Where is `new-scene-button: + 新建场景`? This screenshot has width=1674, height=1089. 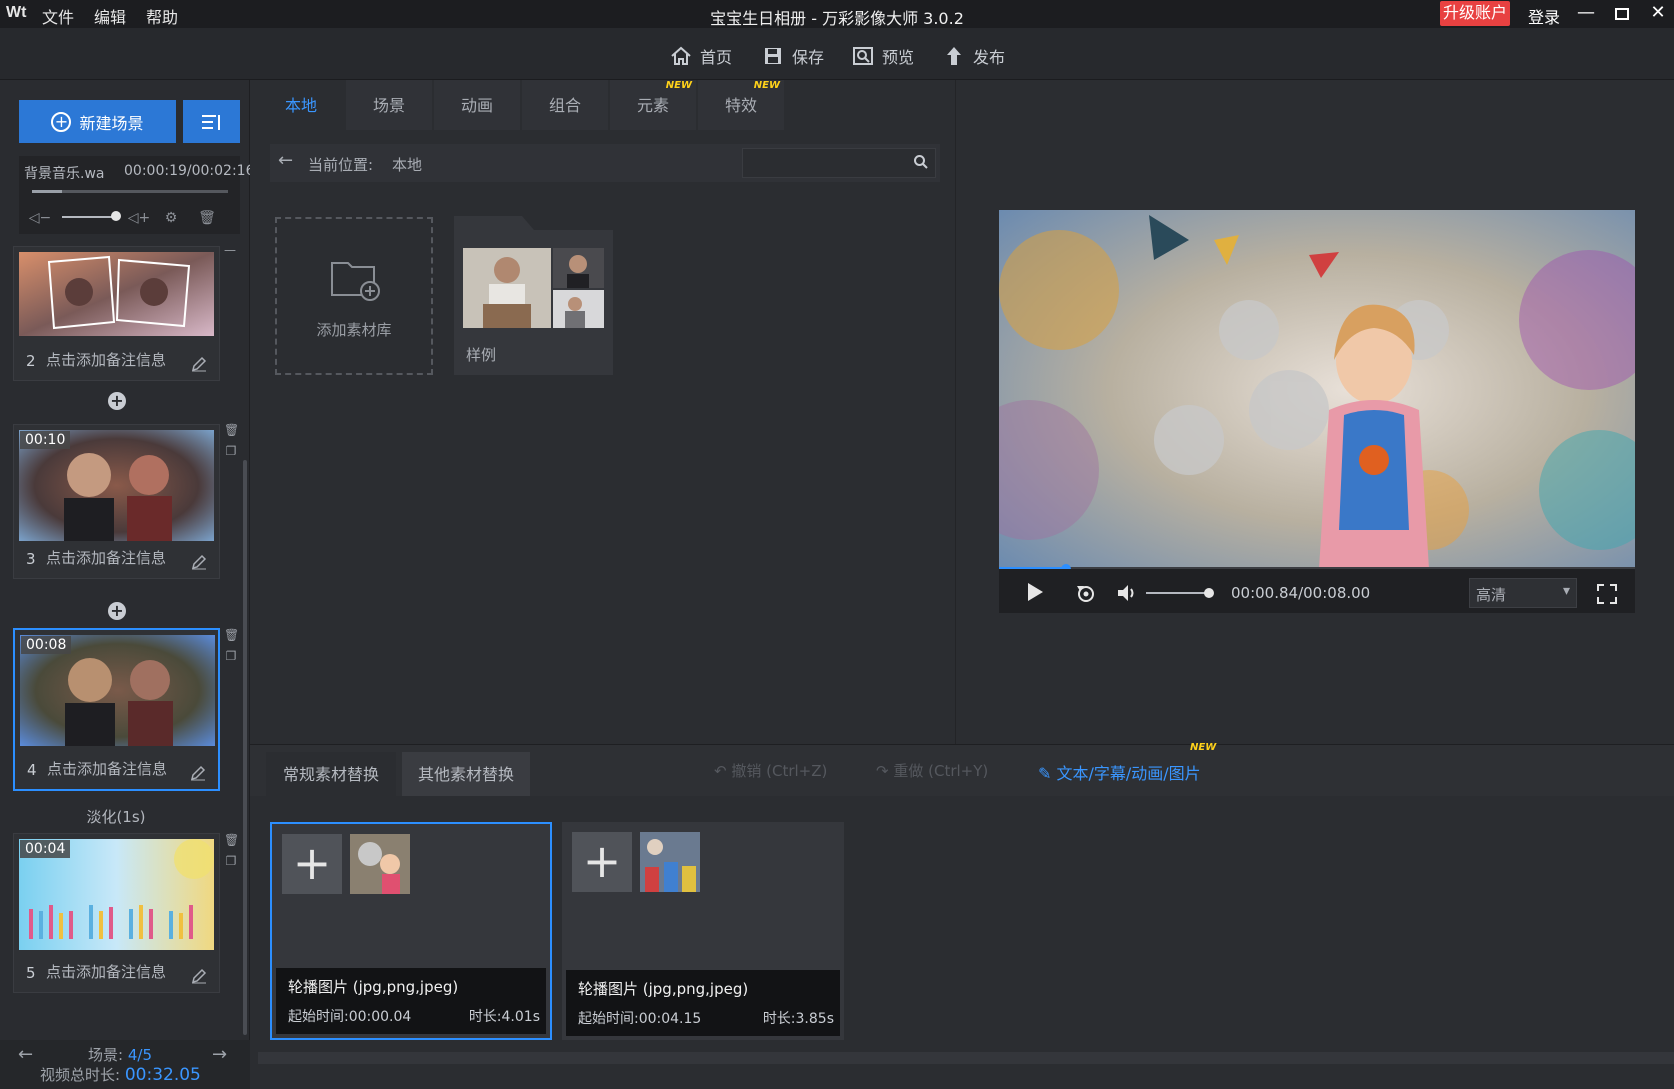 new-scene-button: + 新建场景 is located at coordinates (97, 121).